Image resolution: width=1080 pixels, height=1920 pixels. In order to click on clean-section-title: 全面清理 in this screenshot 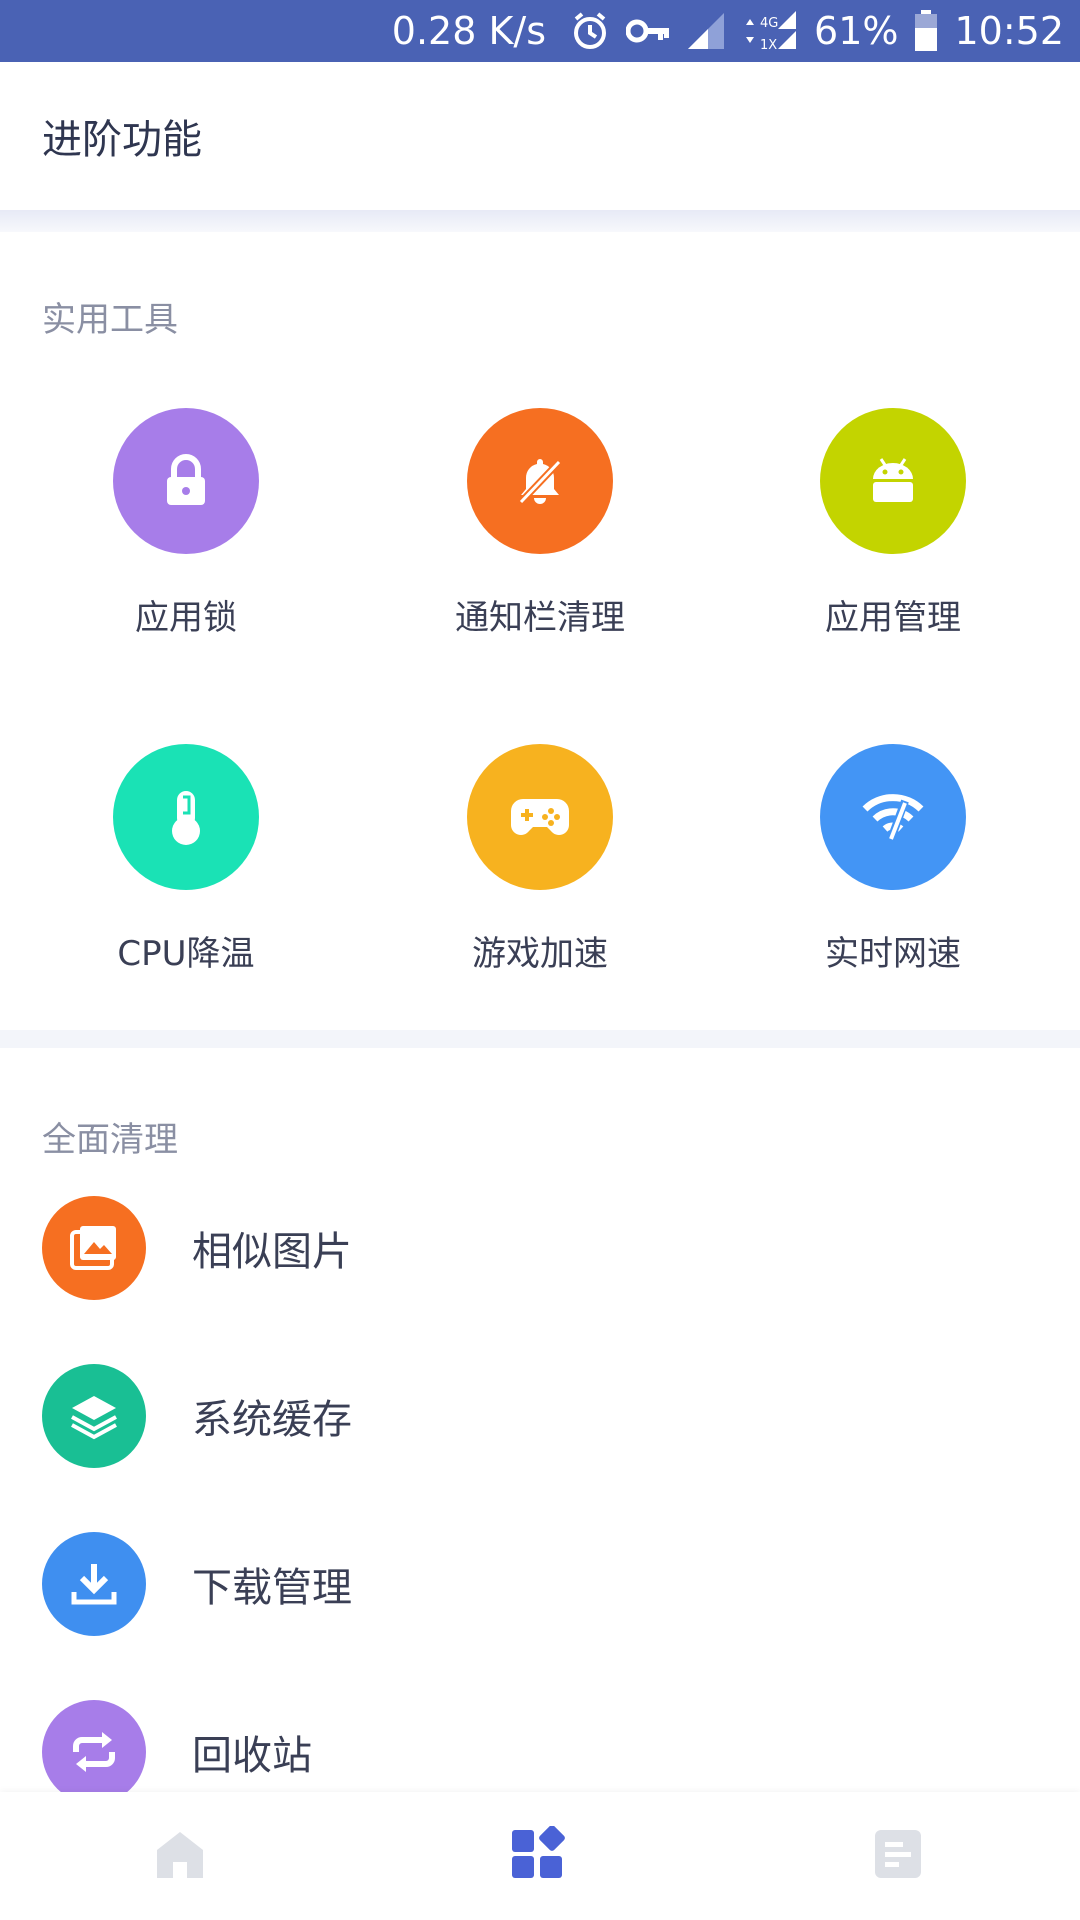, I will do `click(110, 1140)`.